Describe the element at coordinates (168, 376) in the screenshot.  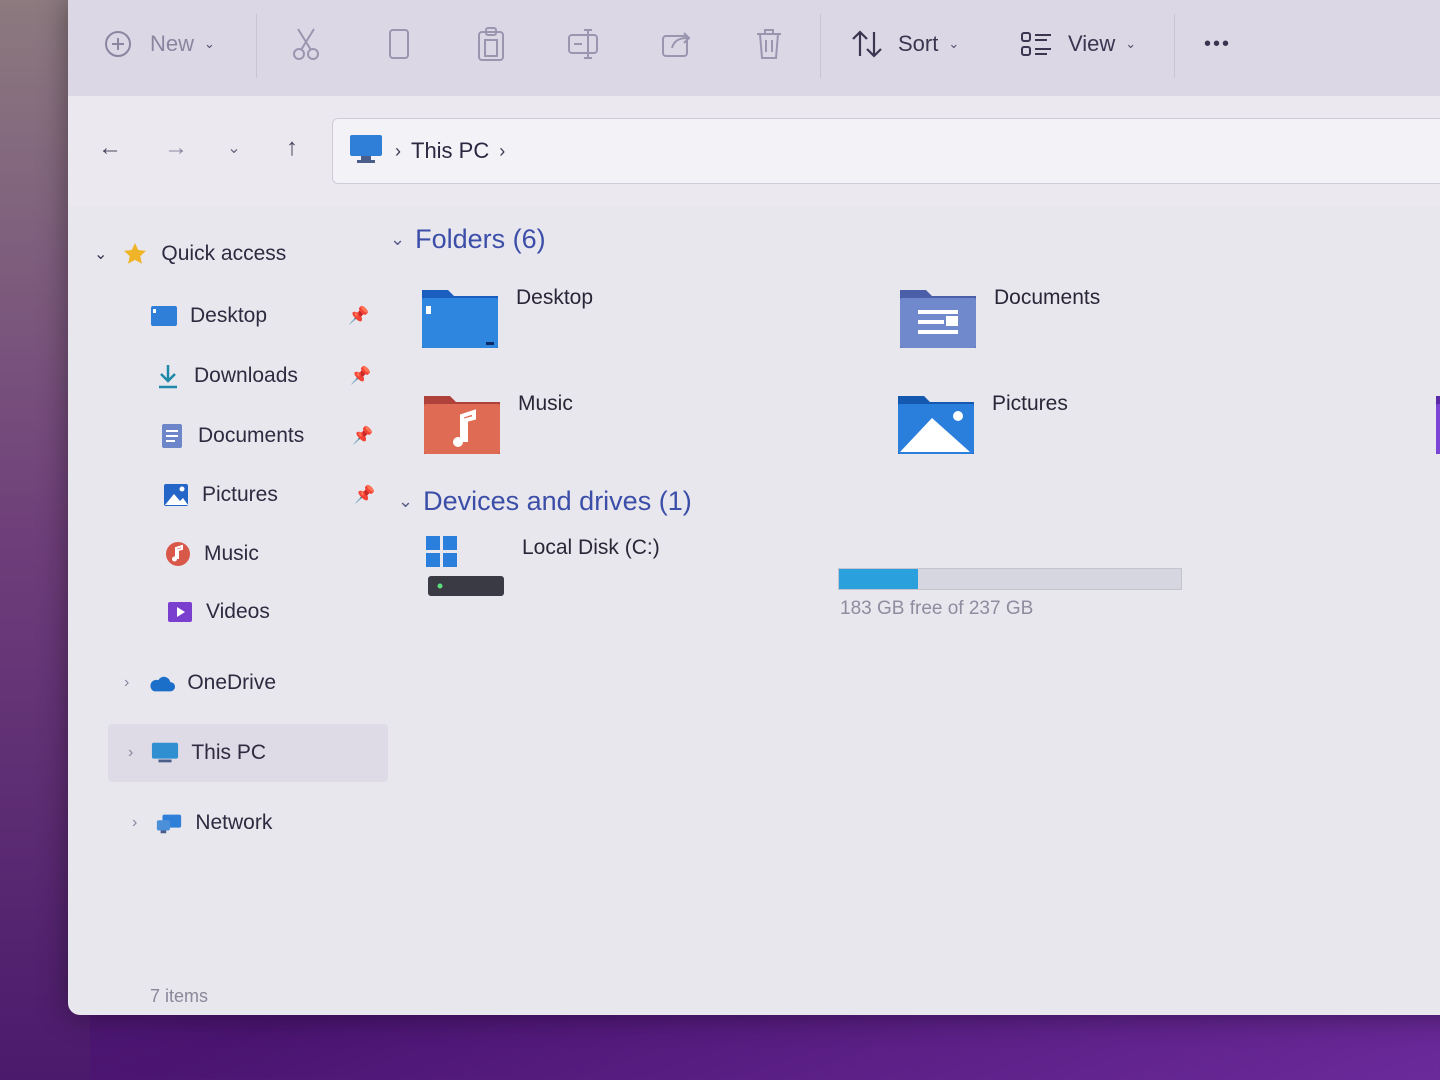
I see `download-icon` at that location.